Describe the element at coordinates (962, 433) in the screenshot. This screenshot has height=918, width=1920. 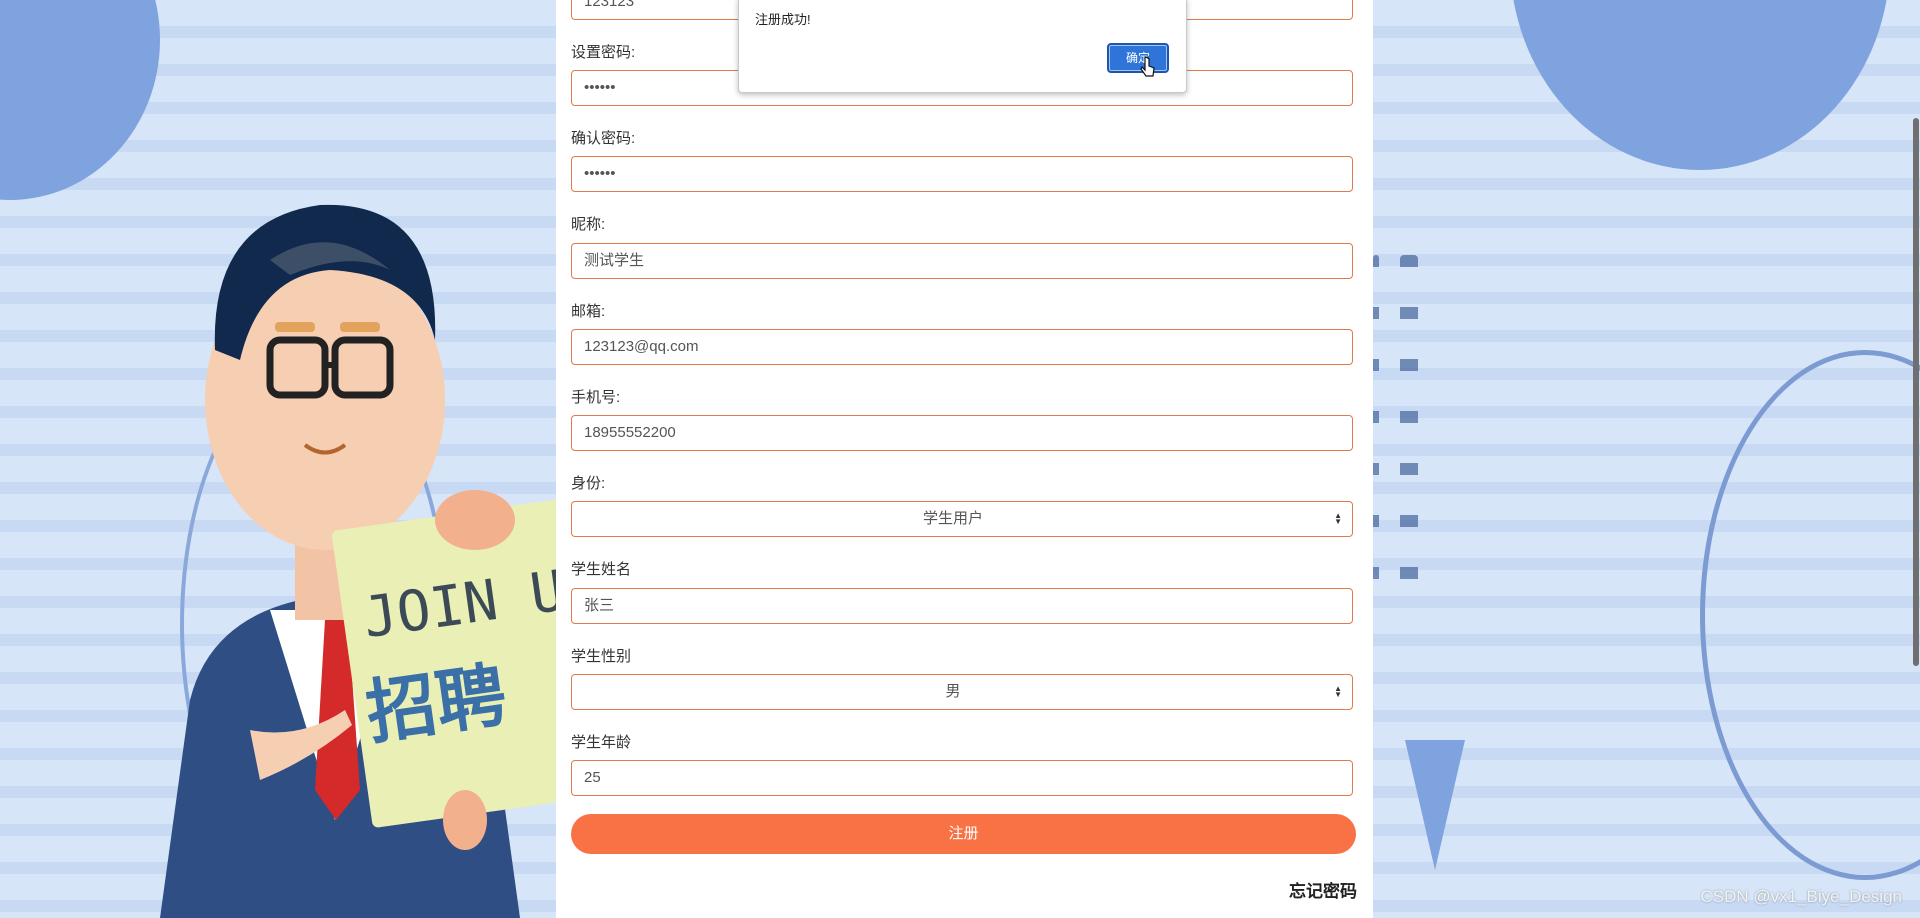
I see `phone-input: 18955552200` at that location.